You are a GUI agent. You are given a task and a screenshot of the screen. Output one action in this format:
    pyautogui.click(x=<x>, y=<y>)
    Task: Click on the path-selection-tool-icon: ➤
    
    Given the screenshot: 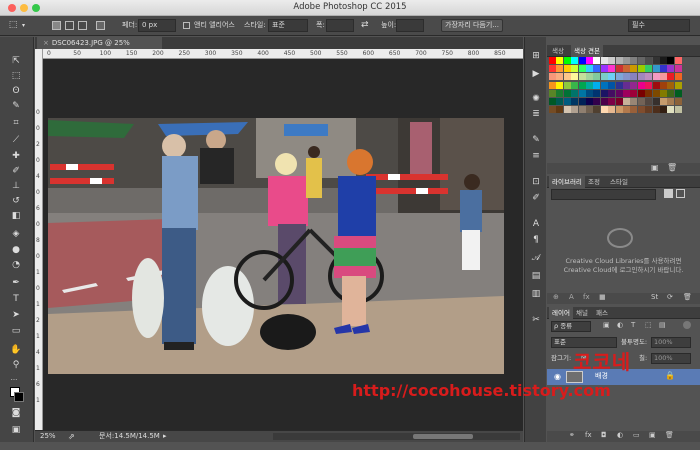 What is the action you would take?
    pyautogui.click(x=16, y=315)
    